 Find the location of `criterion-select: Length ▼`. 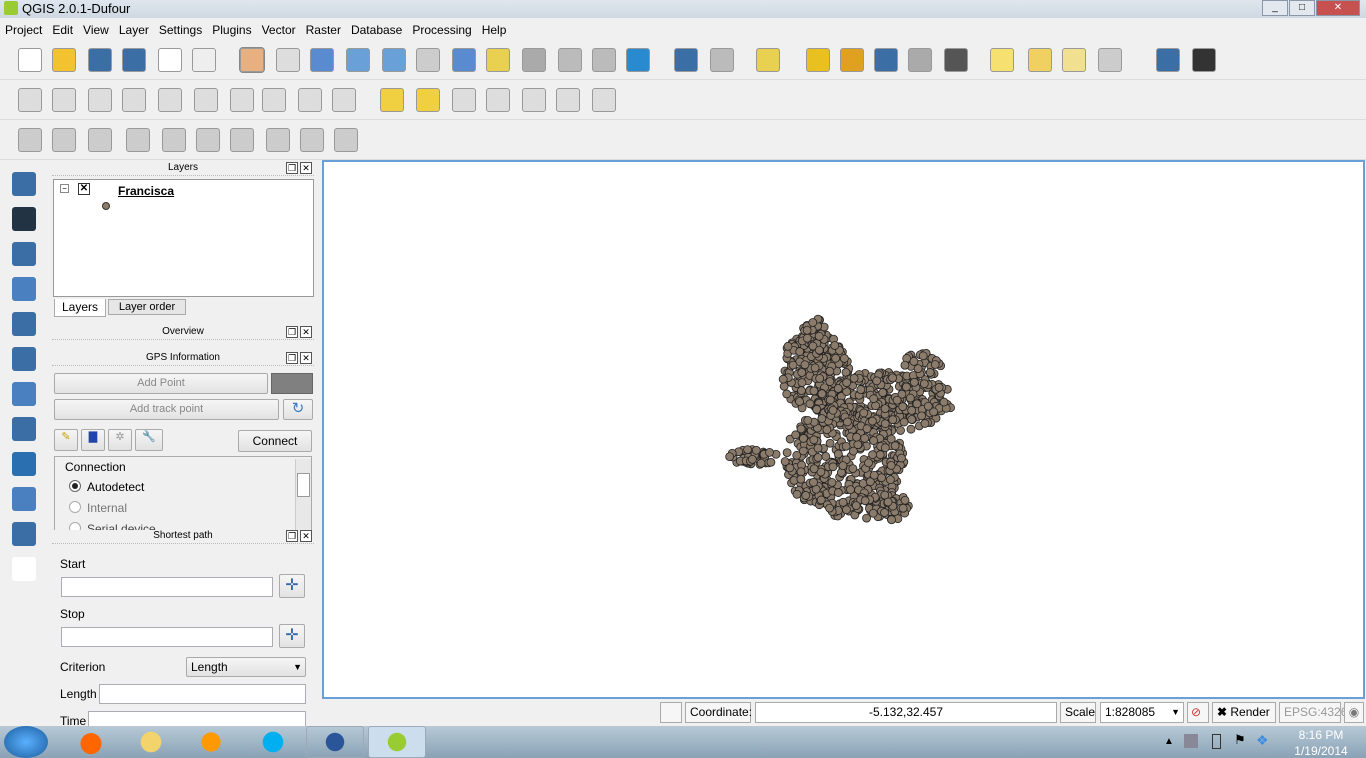

criterion-select: Length ▼ is located at coordinates (246, 667).